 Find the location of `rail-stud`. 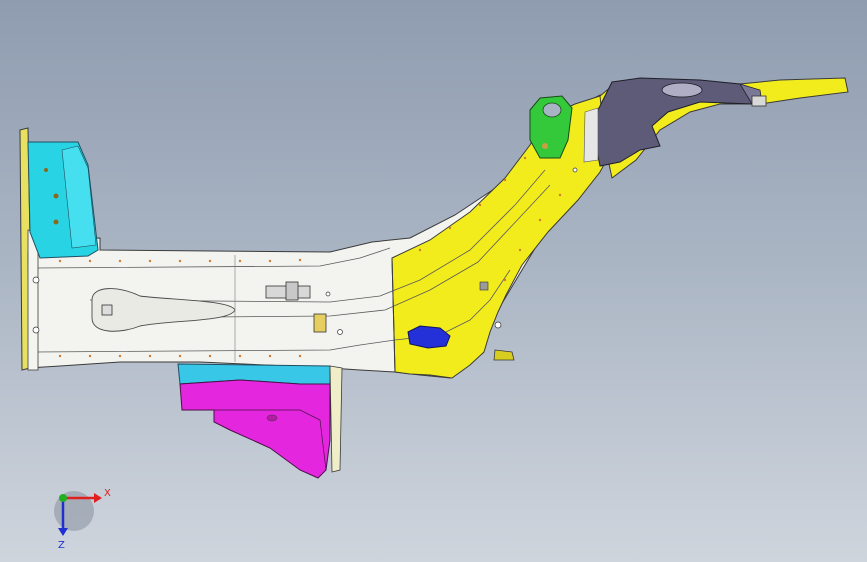

rail-stud is located at coordinates (320, 323).